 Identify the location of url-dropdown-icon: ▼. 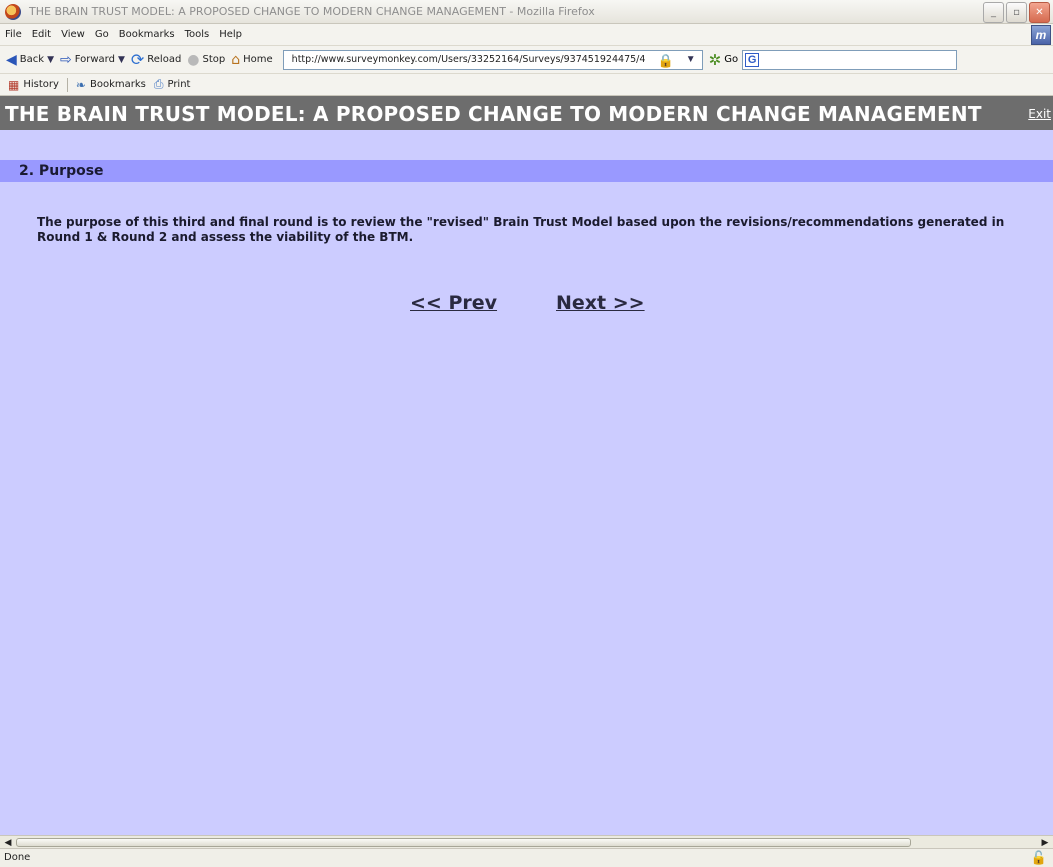
(691, 59).